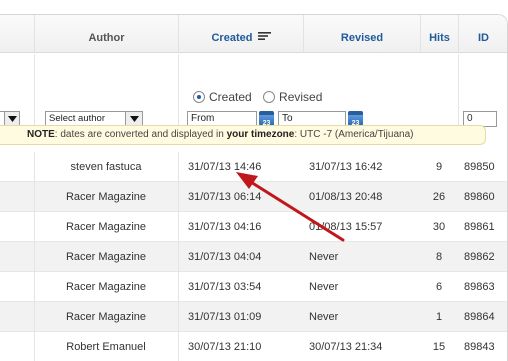 This screenshot has width=508, height=361. What do you see at coordinates (77, 118) in the screenshot?
I see `author-select-value: Select author` at bounding box center [77, 118].